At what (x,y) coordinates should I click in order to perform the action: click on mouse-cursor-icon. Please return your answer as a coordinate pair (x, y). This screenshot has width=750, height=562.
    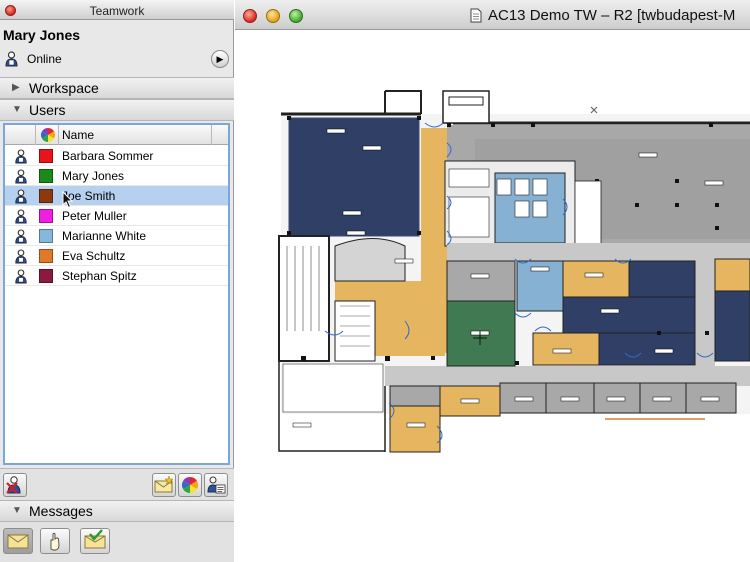
    Looking at the image, I should click on (68, 200).